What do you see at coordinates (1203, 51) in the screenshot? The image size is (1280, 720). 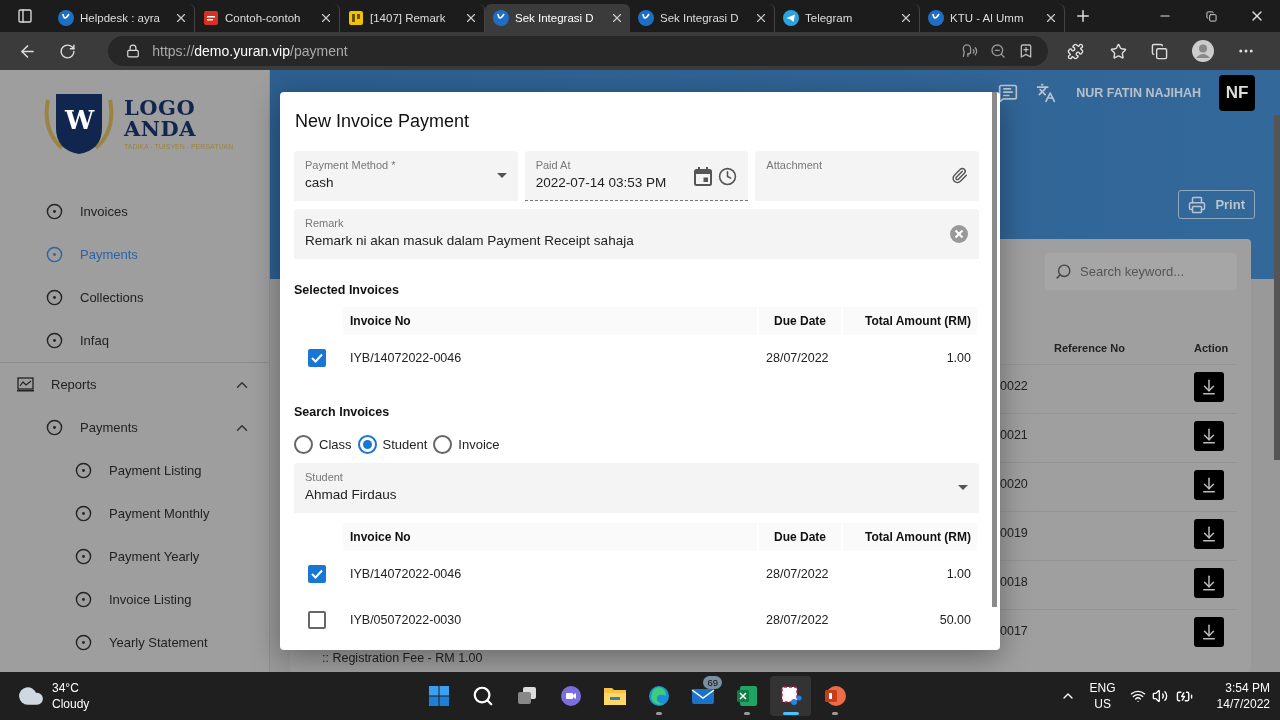 I see `profile-icon` at bounding box center [1203, 51].